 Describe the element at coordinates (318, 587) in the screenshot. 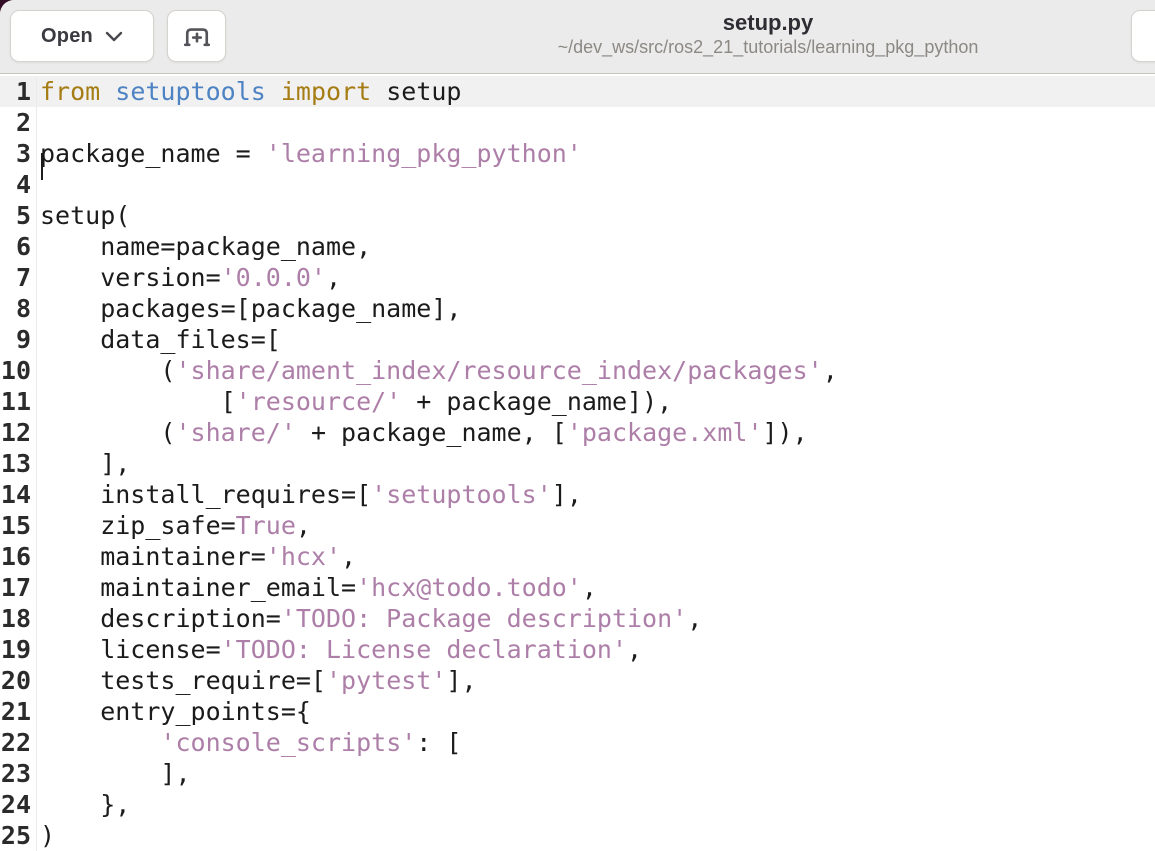

I see `code-line-text: maintainer_email='hcx@todo.todo',` at that location.